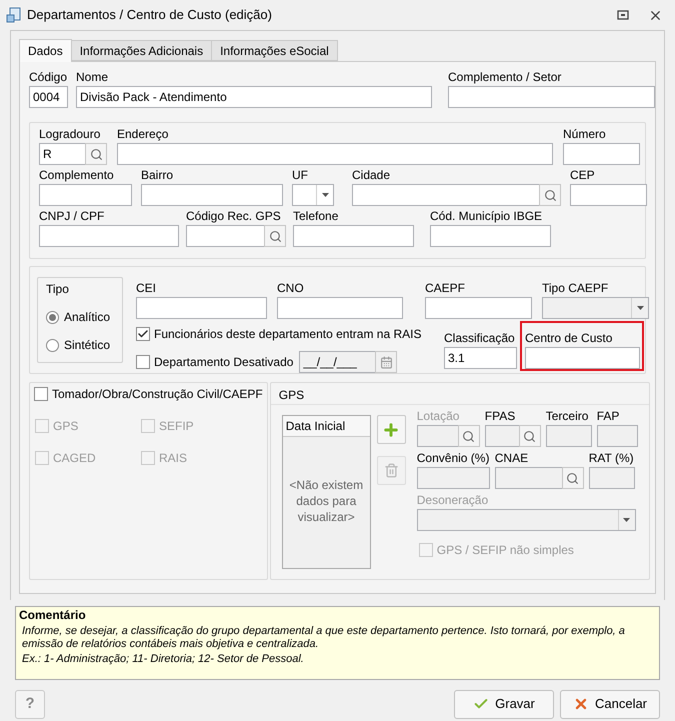  What do you see at coordinates (326, 501) in the screenshot?
I see `empty-message: <Não existem dados para visualizar>` at bounding box center [326, 501].